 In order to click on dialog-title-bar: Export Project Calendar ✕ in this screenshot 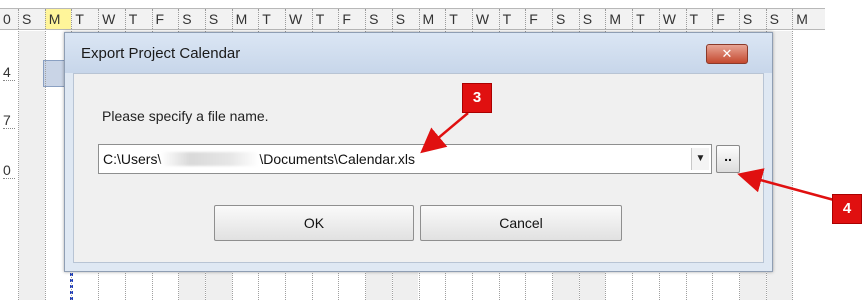, I will do `click(418, 53)`.